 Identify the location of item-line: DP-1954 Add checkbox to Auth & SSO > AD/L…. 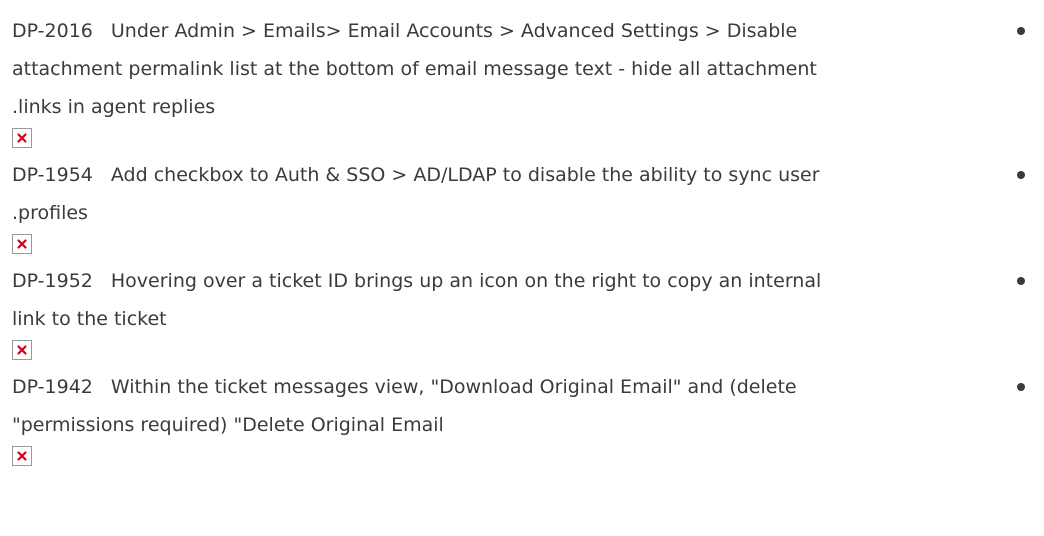
(416, 175).